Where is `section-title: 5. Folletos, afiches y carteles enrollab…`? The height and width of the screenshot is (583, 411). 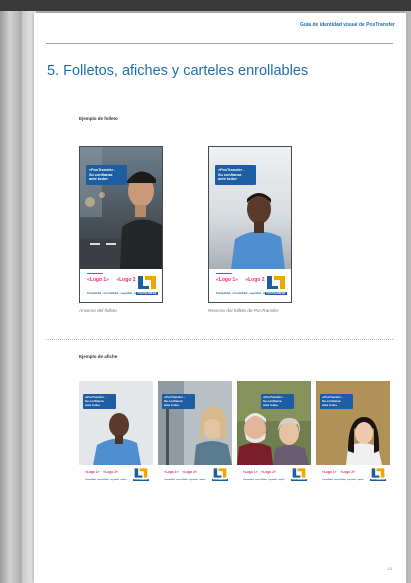
section-title: 5. Folletos, afiches y carteles enrollab… is located at coordinates (178, 71).